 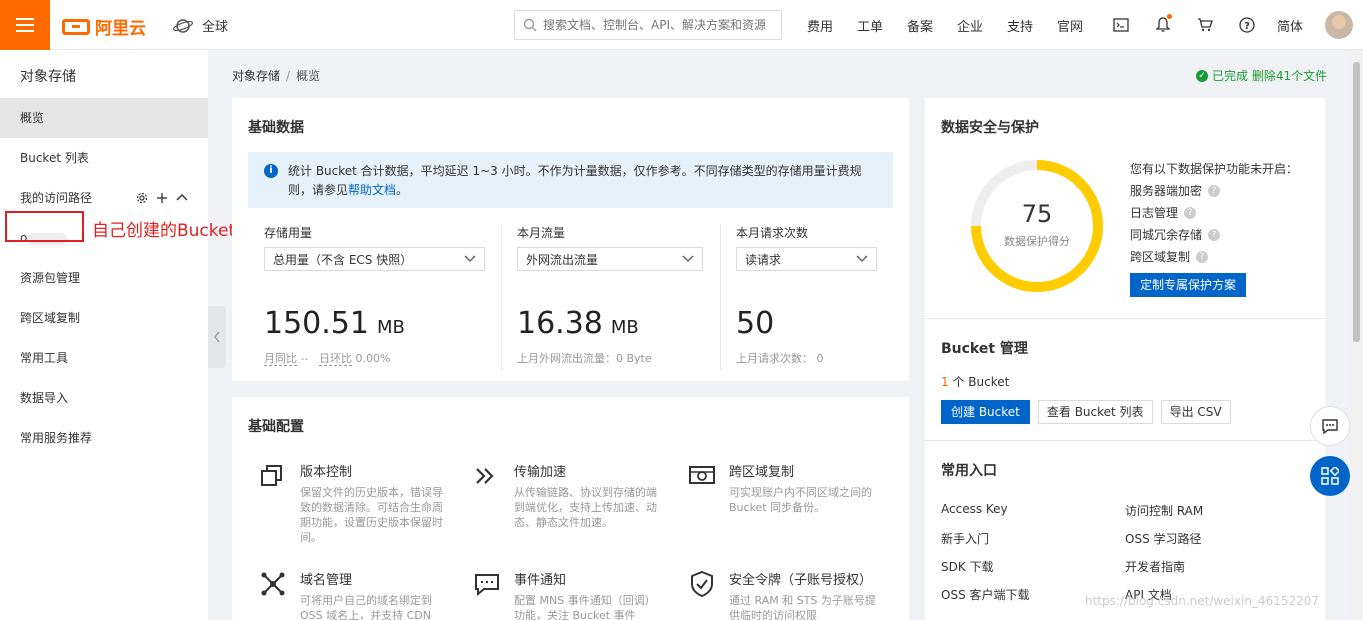 What do you see at coordinates (975, 381) in the screenshot?
I see `bucket-count: 1 个 Bucket` at bounding box center [975, 381].